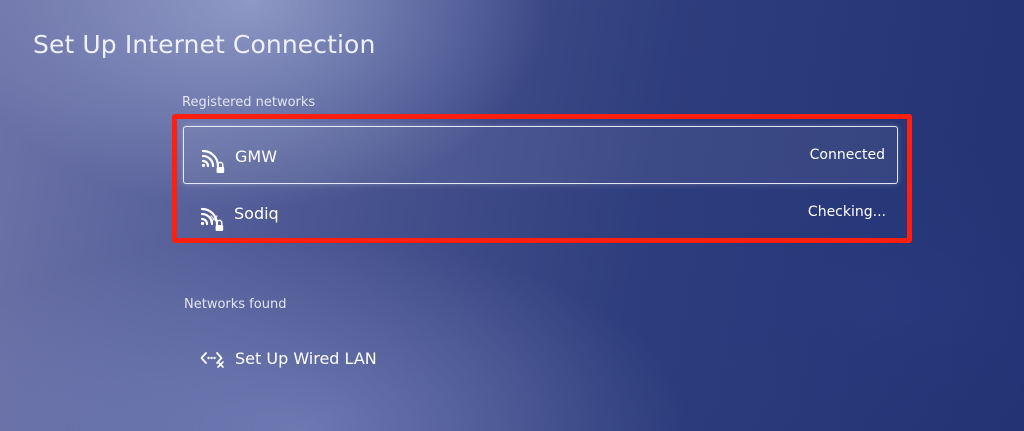 This screenshot has width=1024, height=431. I want to click on network-name: GMW, so click(256, 156).